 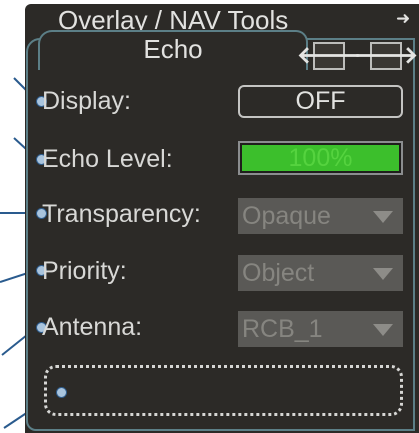 I want to click on transparency-value: Opaque, so click(x=286, y=216).